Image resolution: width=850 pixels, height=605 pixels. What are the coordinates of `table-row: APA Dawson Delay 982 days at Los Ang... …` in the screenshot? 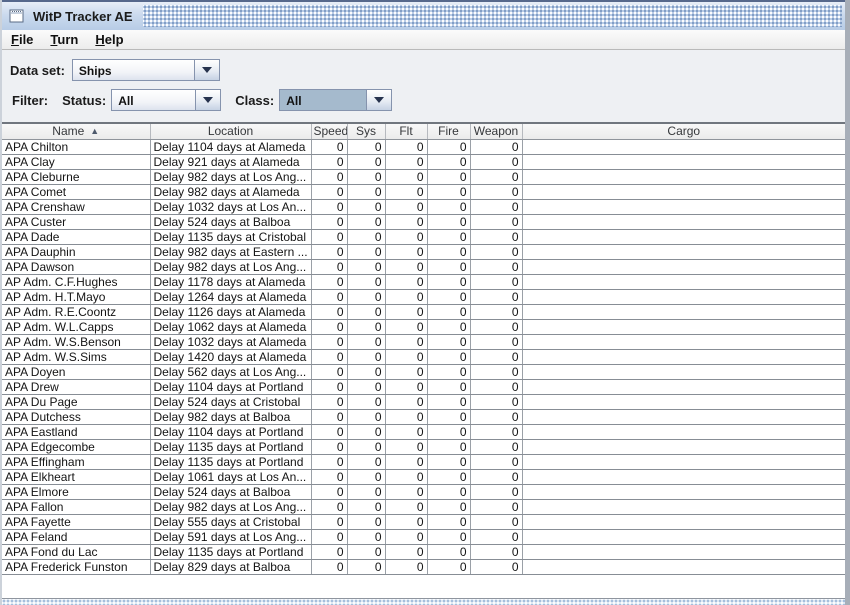 It's located at (423, 267).